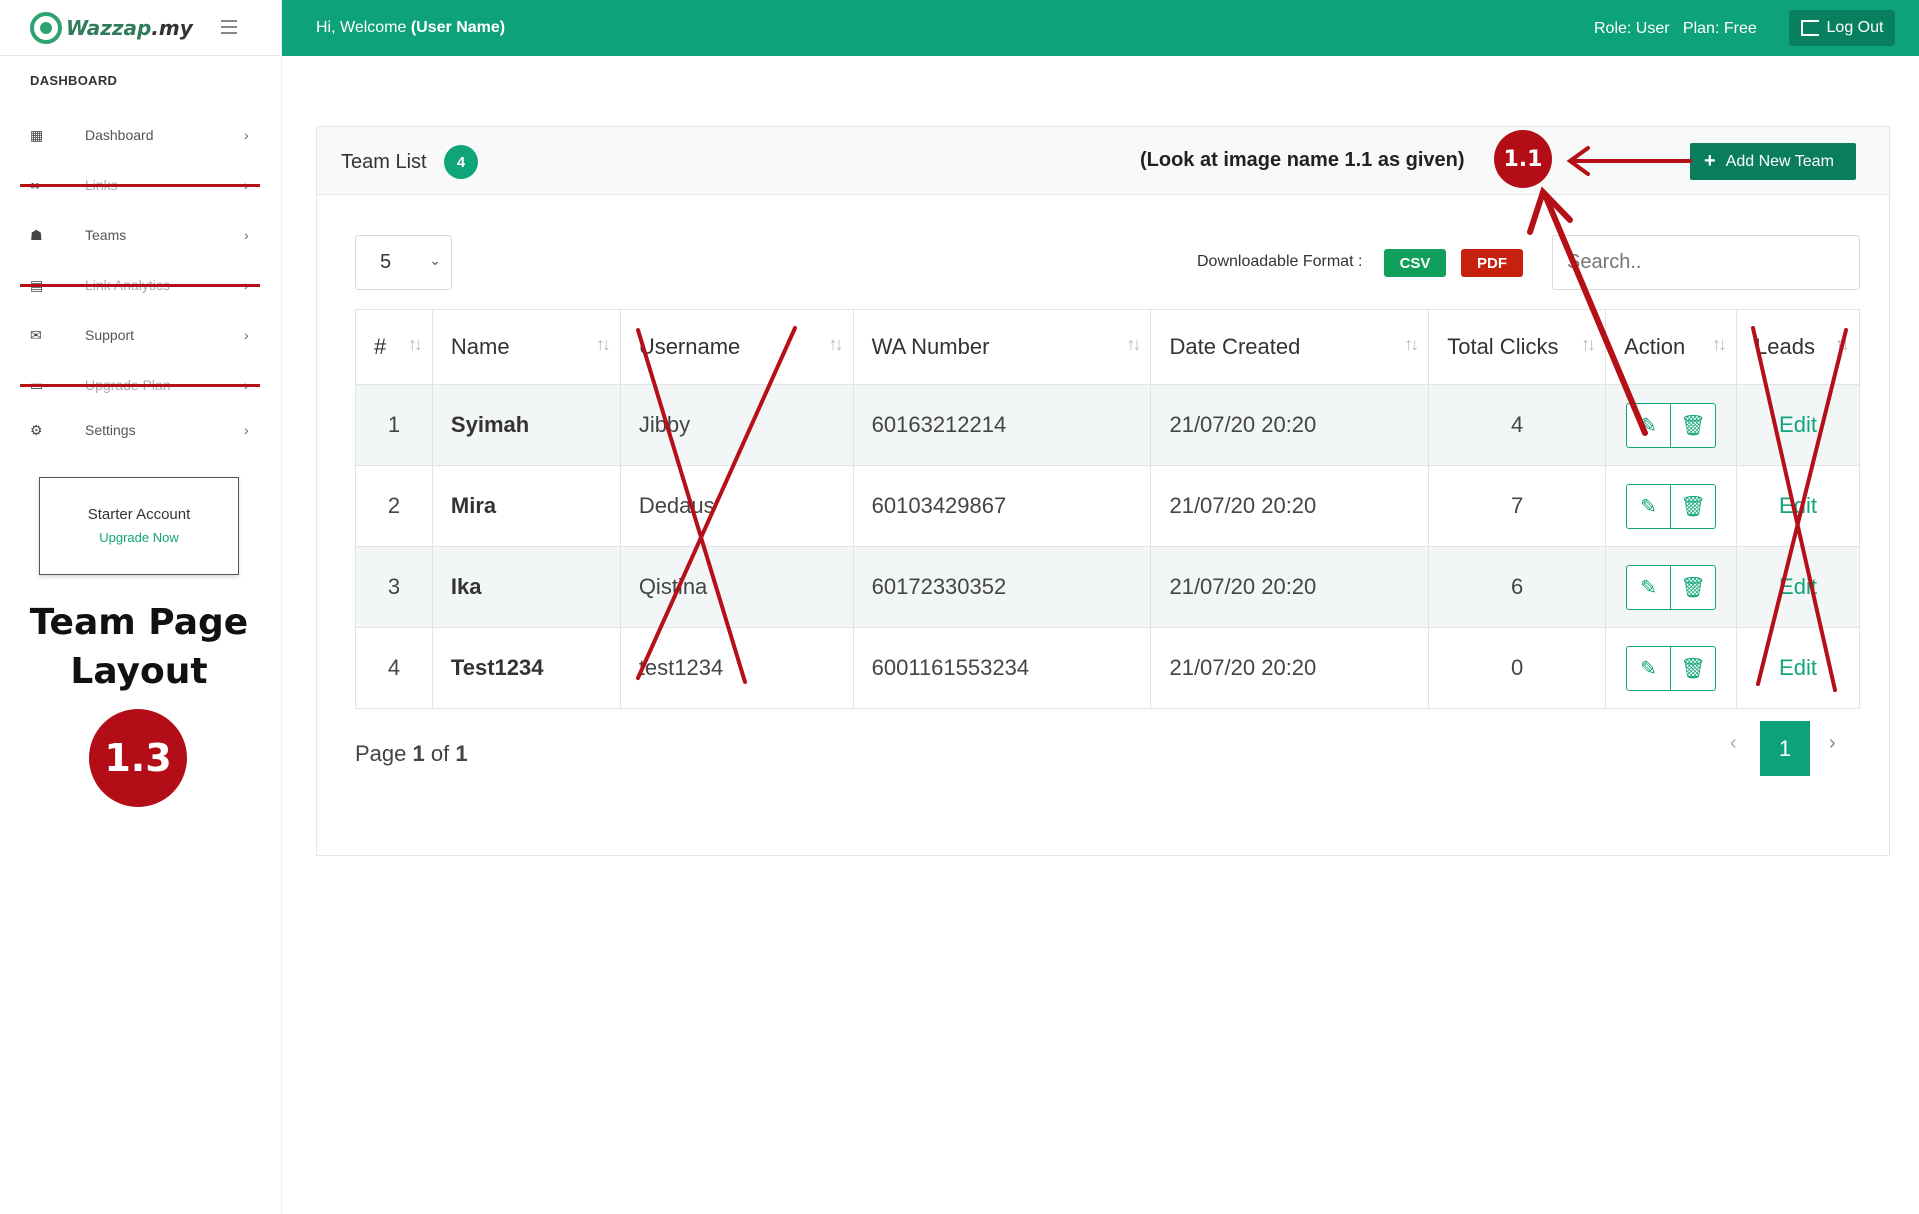 The width and height of the screenshot is (1919, 1214). Describe the element at coordinates (526, 587) in the screenshot. I see `cell-name: Ika` at that location.